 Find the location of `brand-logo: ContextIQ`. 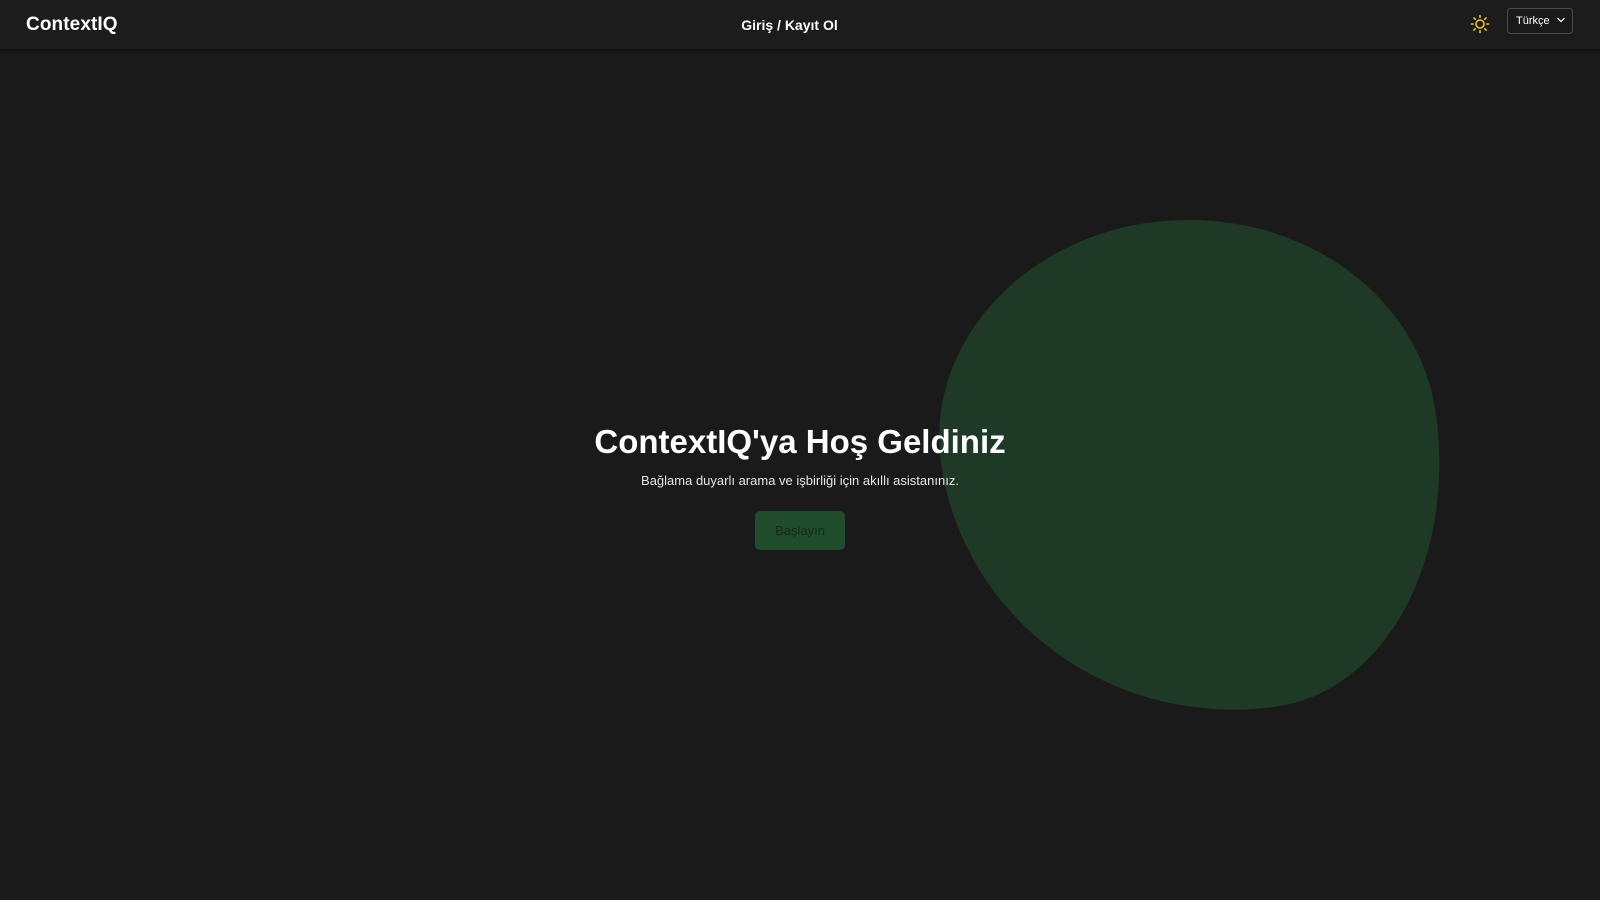

brand-logo: ContextIQ is located at coordinates (72, 25).